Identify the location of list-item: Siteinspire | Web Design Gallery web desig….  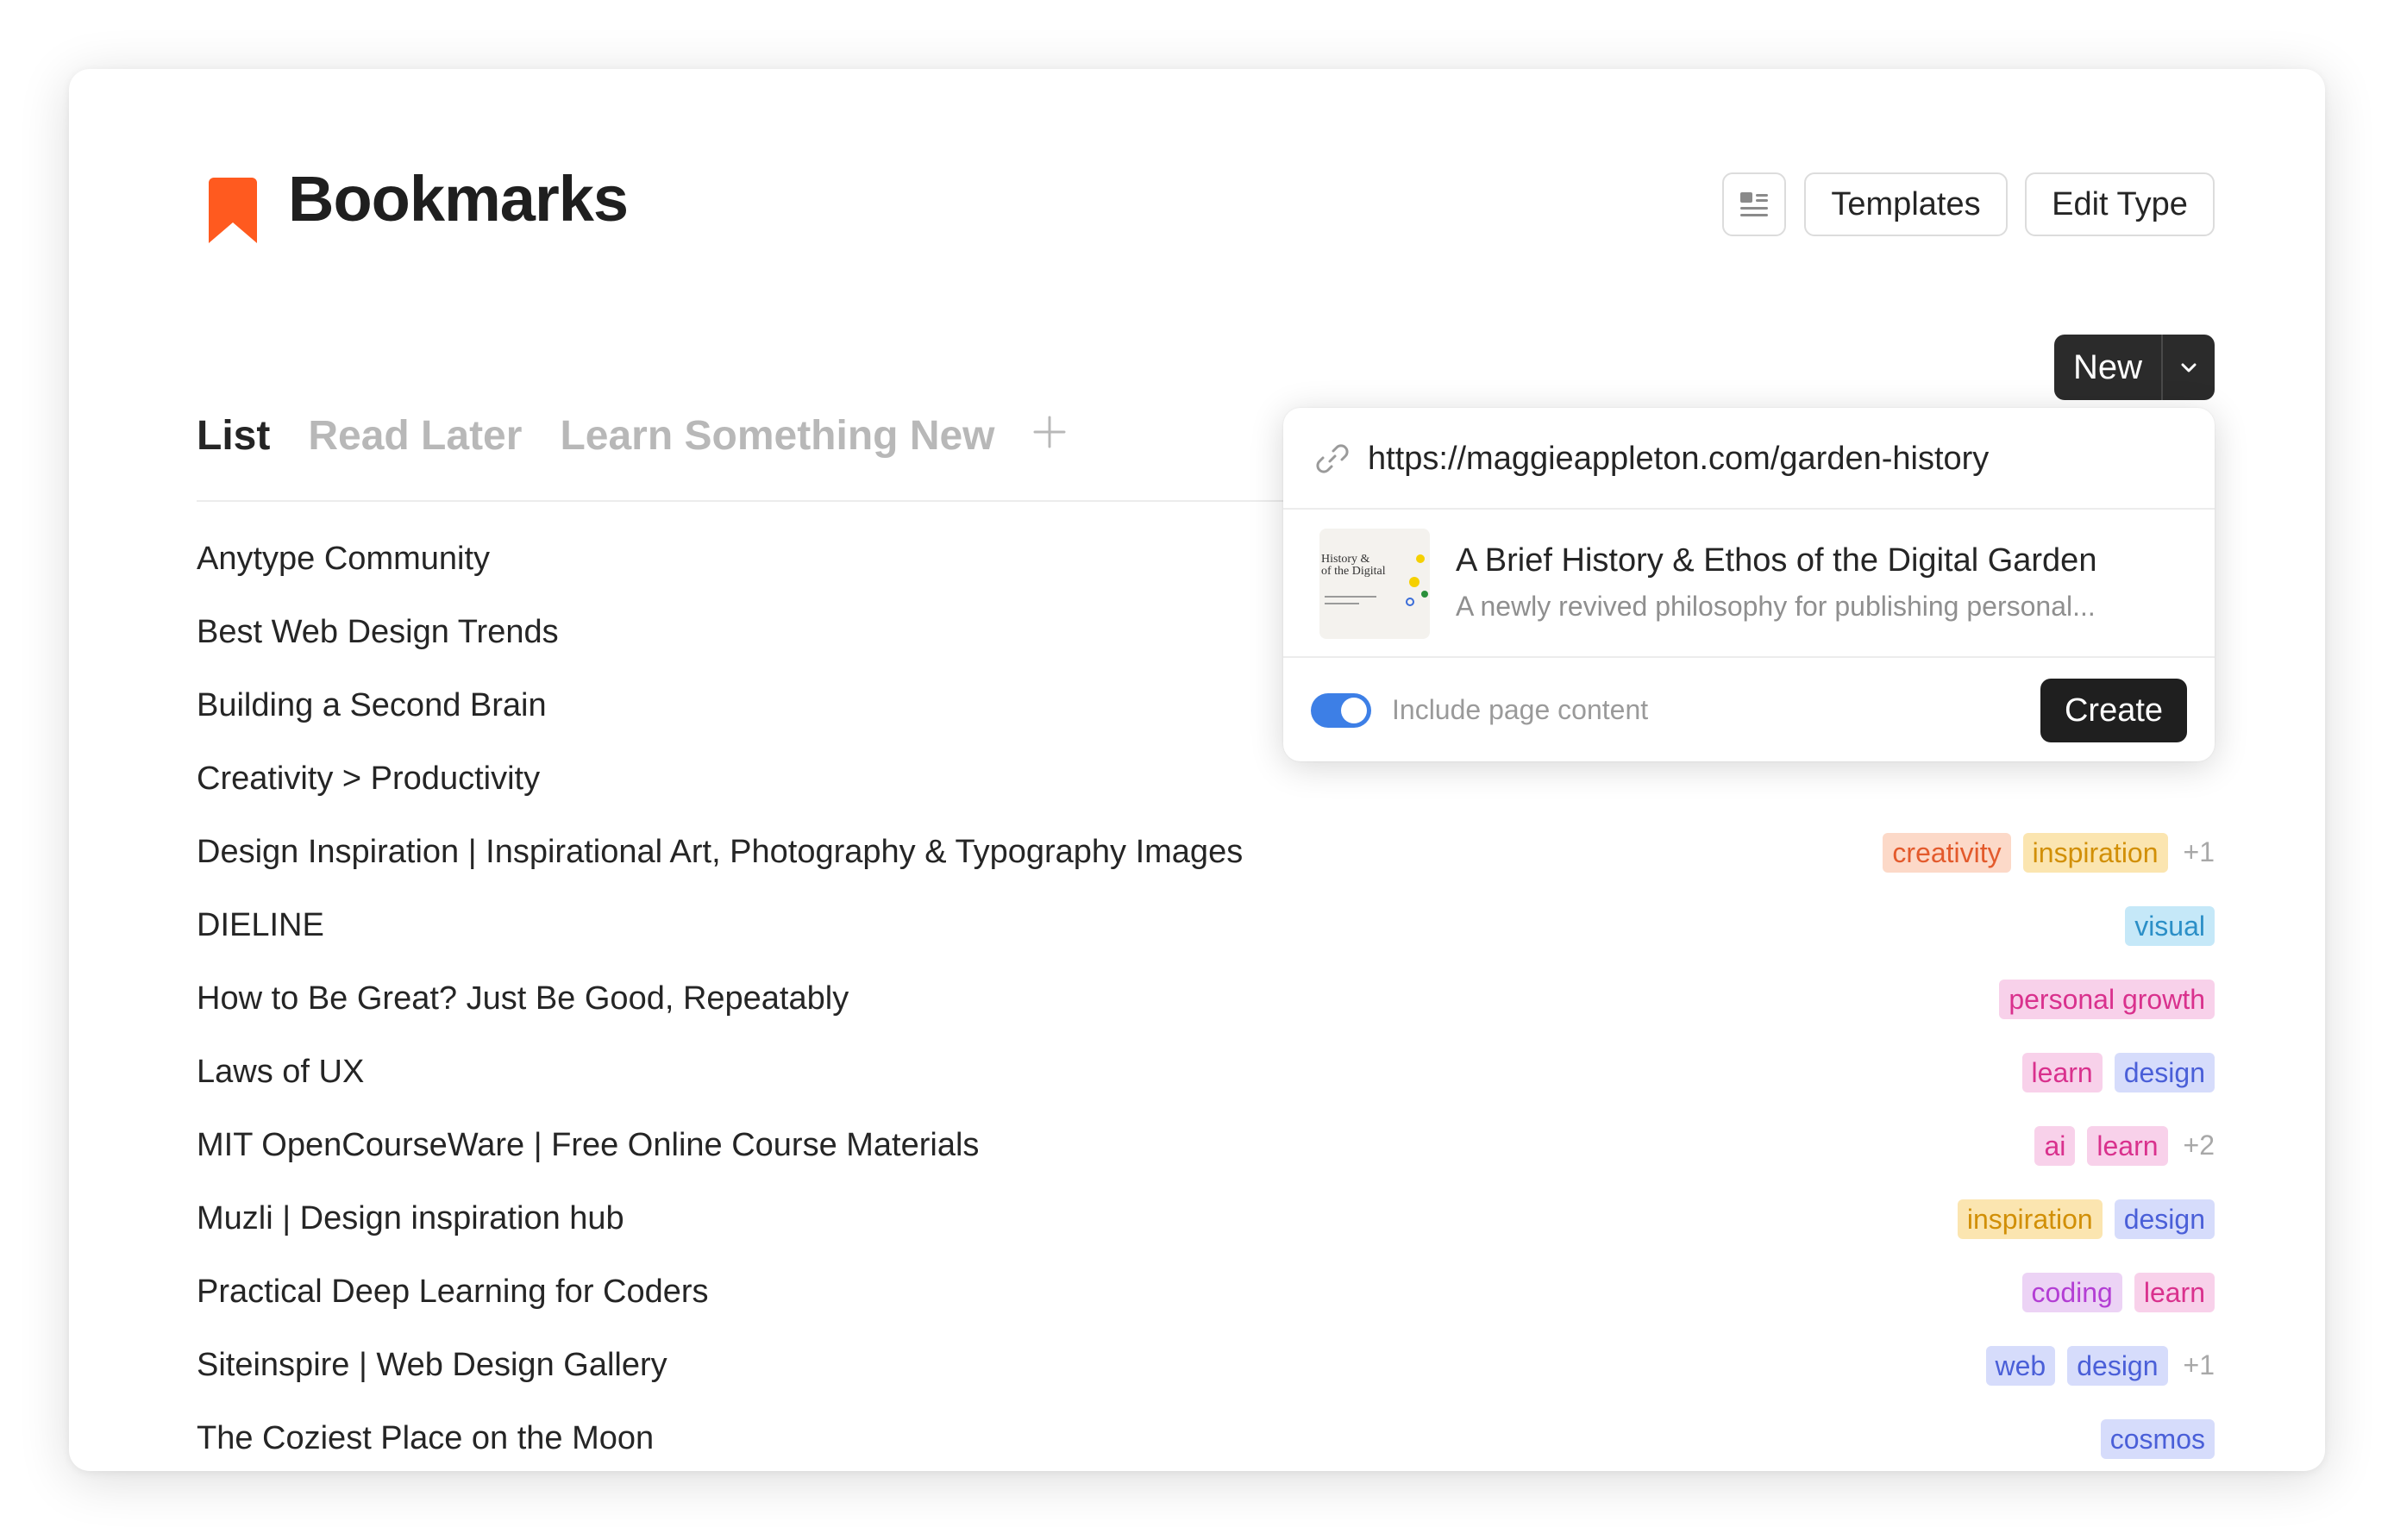
(1206, 1365).